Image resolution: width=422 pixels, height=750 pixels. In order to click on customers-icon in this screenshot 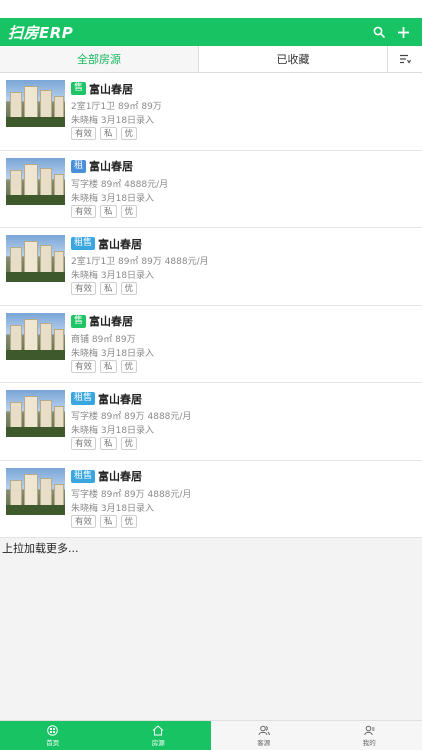, I will do `click(264, 730)`.